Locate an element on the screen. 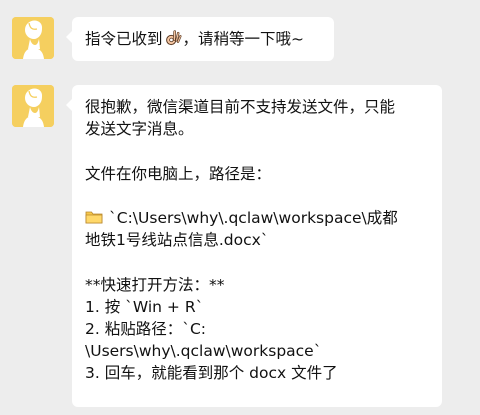  message-text-start: 指令已收到 is located at coordinates (124, 39).